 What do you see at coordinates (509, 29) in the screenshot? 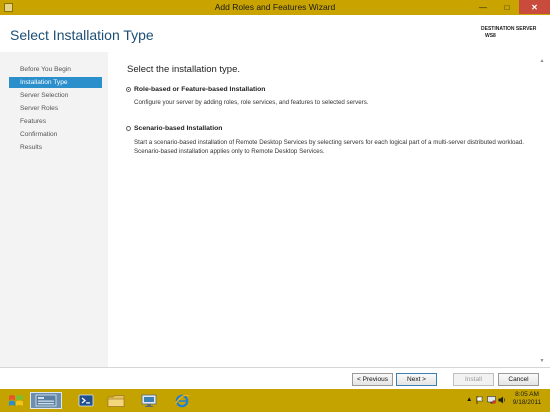
I see `destination-label: DESTINATION SERVER` at bounding box center [509, 29].